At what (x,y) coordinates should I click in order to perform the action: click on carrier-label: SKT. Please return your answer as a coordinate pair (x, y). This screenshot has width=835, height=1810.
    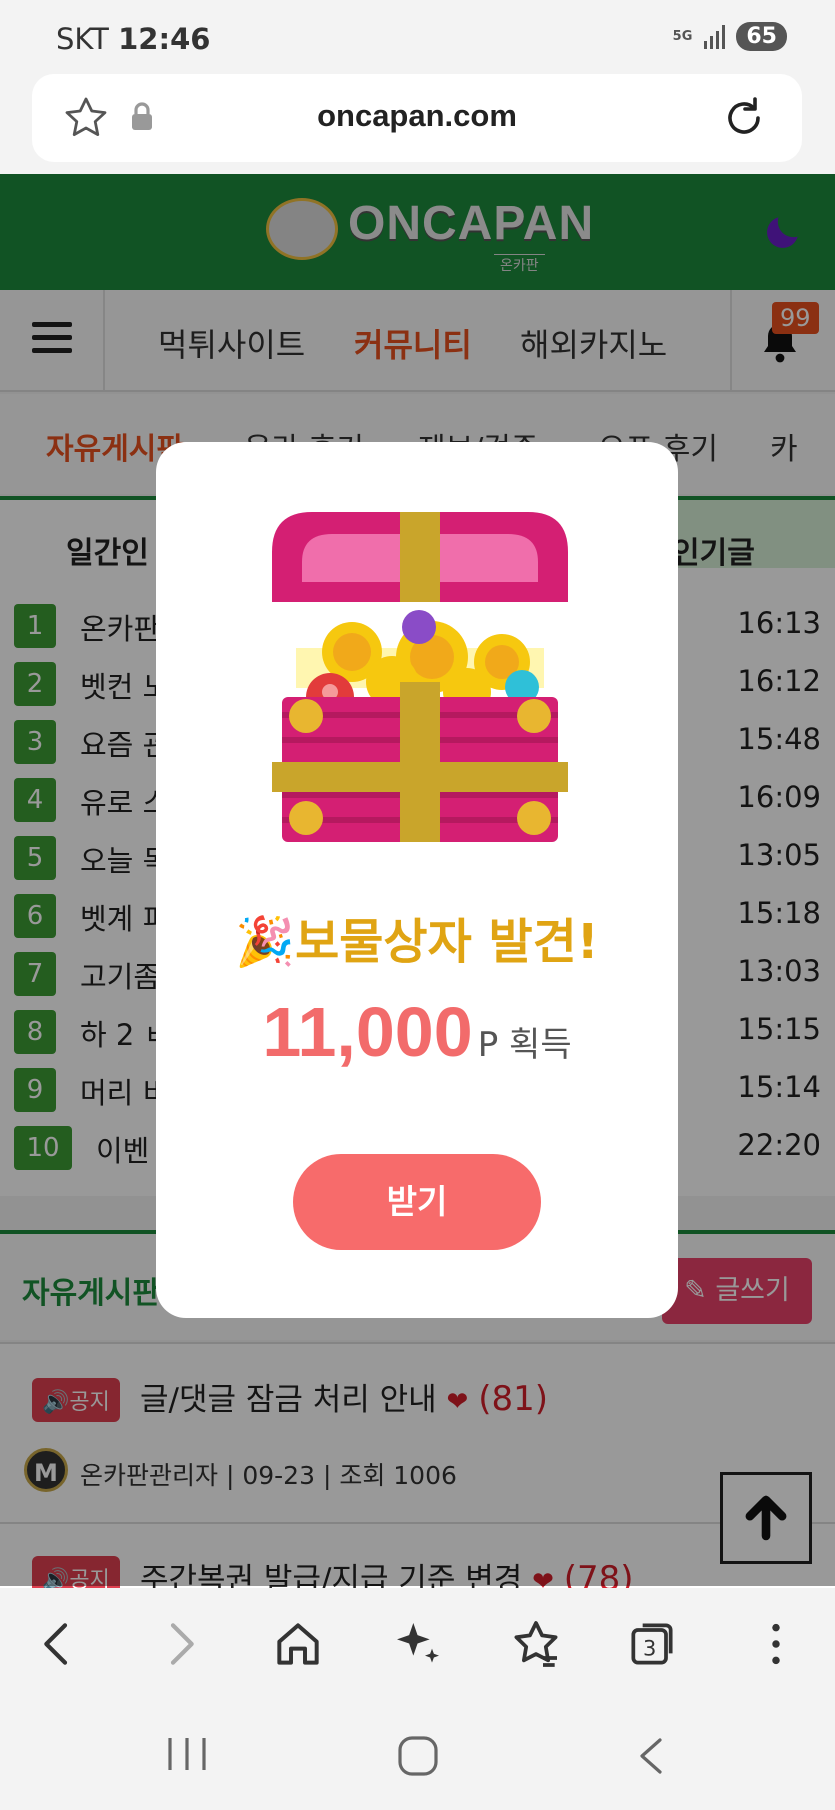
    Looking at the image, I should click on (82, 39).